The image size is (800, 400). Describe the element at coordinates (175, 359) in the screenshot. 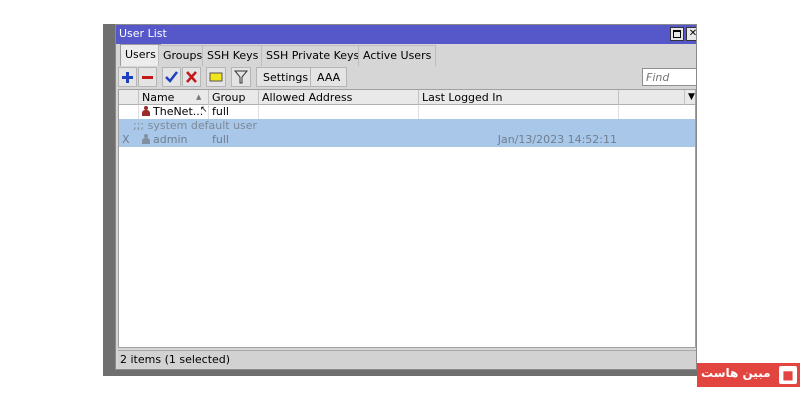

I see `status-text: 2 items (1 selected)` at that location.